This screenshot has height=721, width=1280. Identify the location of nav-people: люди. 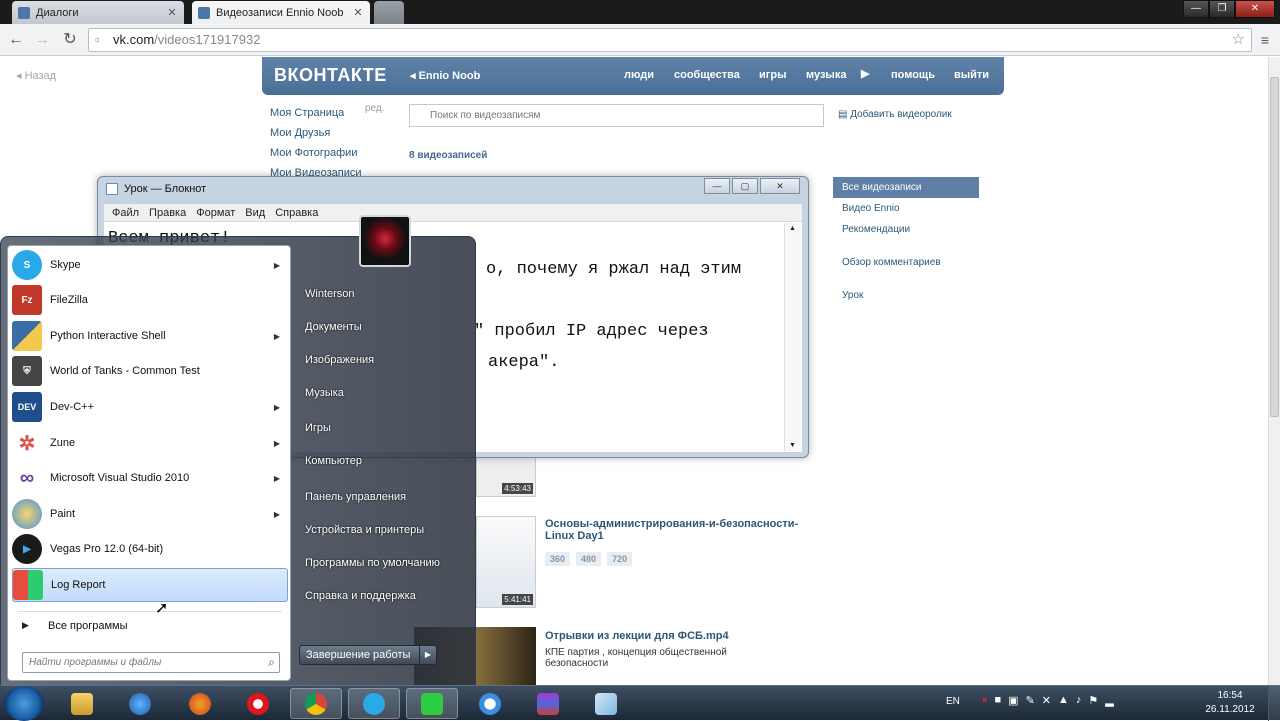
(639, 75).